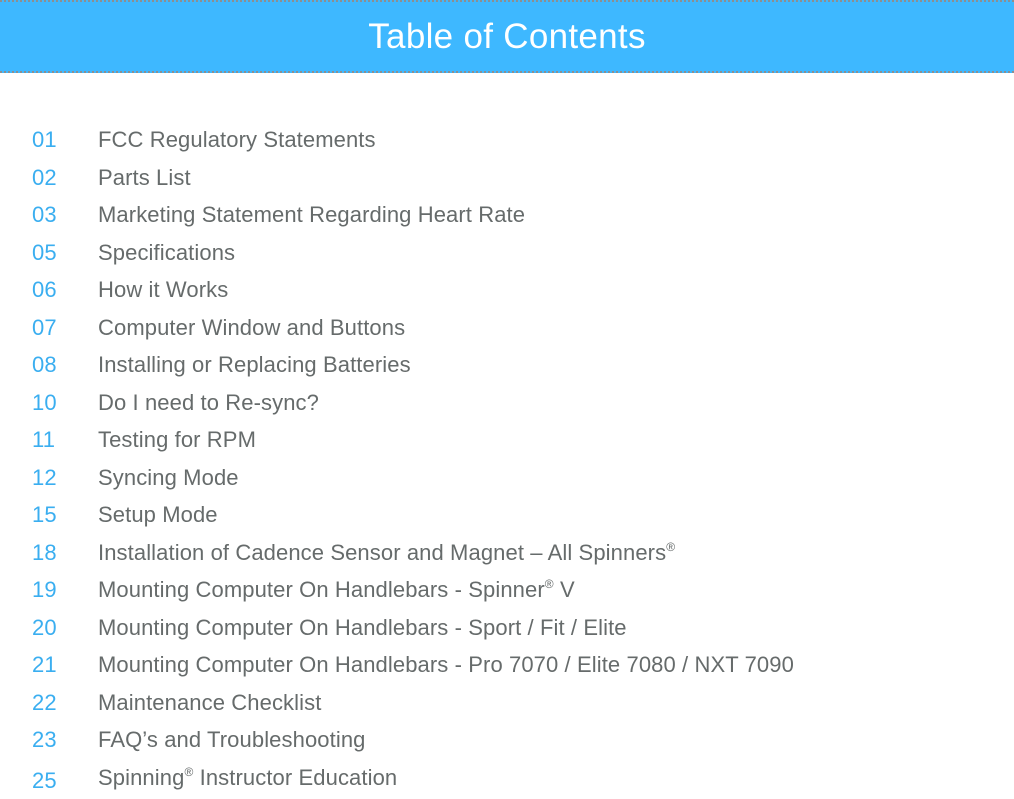 This screenshot has width=1014, height=799. Describe the element at coordinates (251, 328) in the screenshot. I see `toc-entry-title: Computer Window and Buttons` at that location.